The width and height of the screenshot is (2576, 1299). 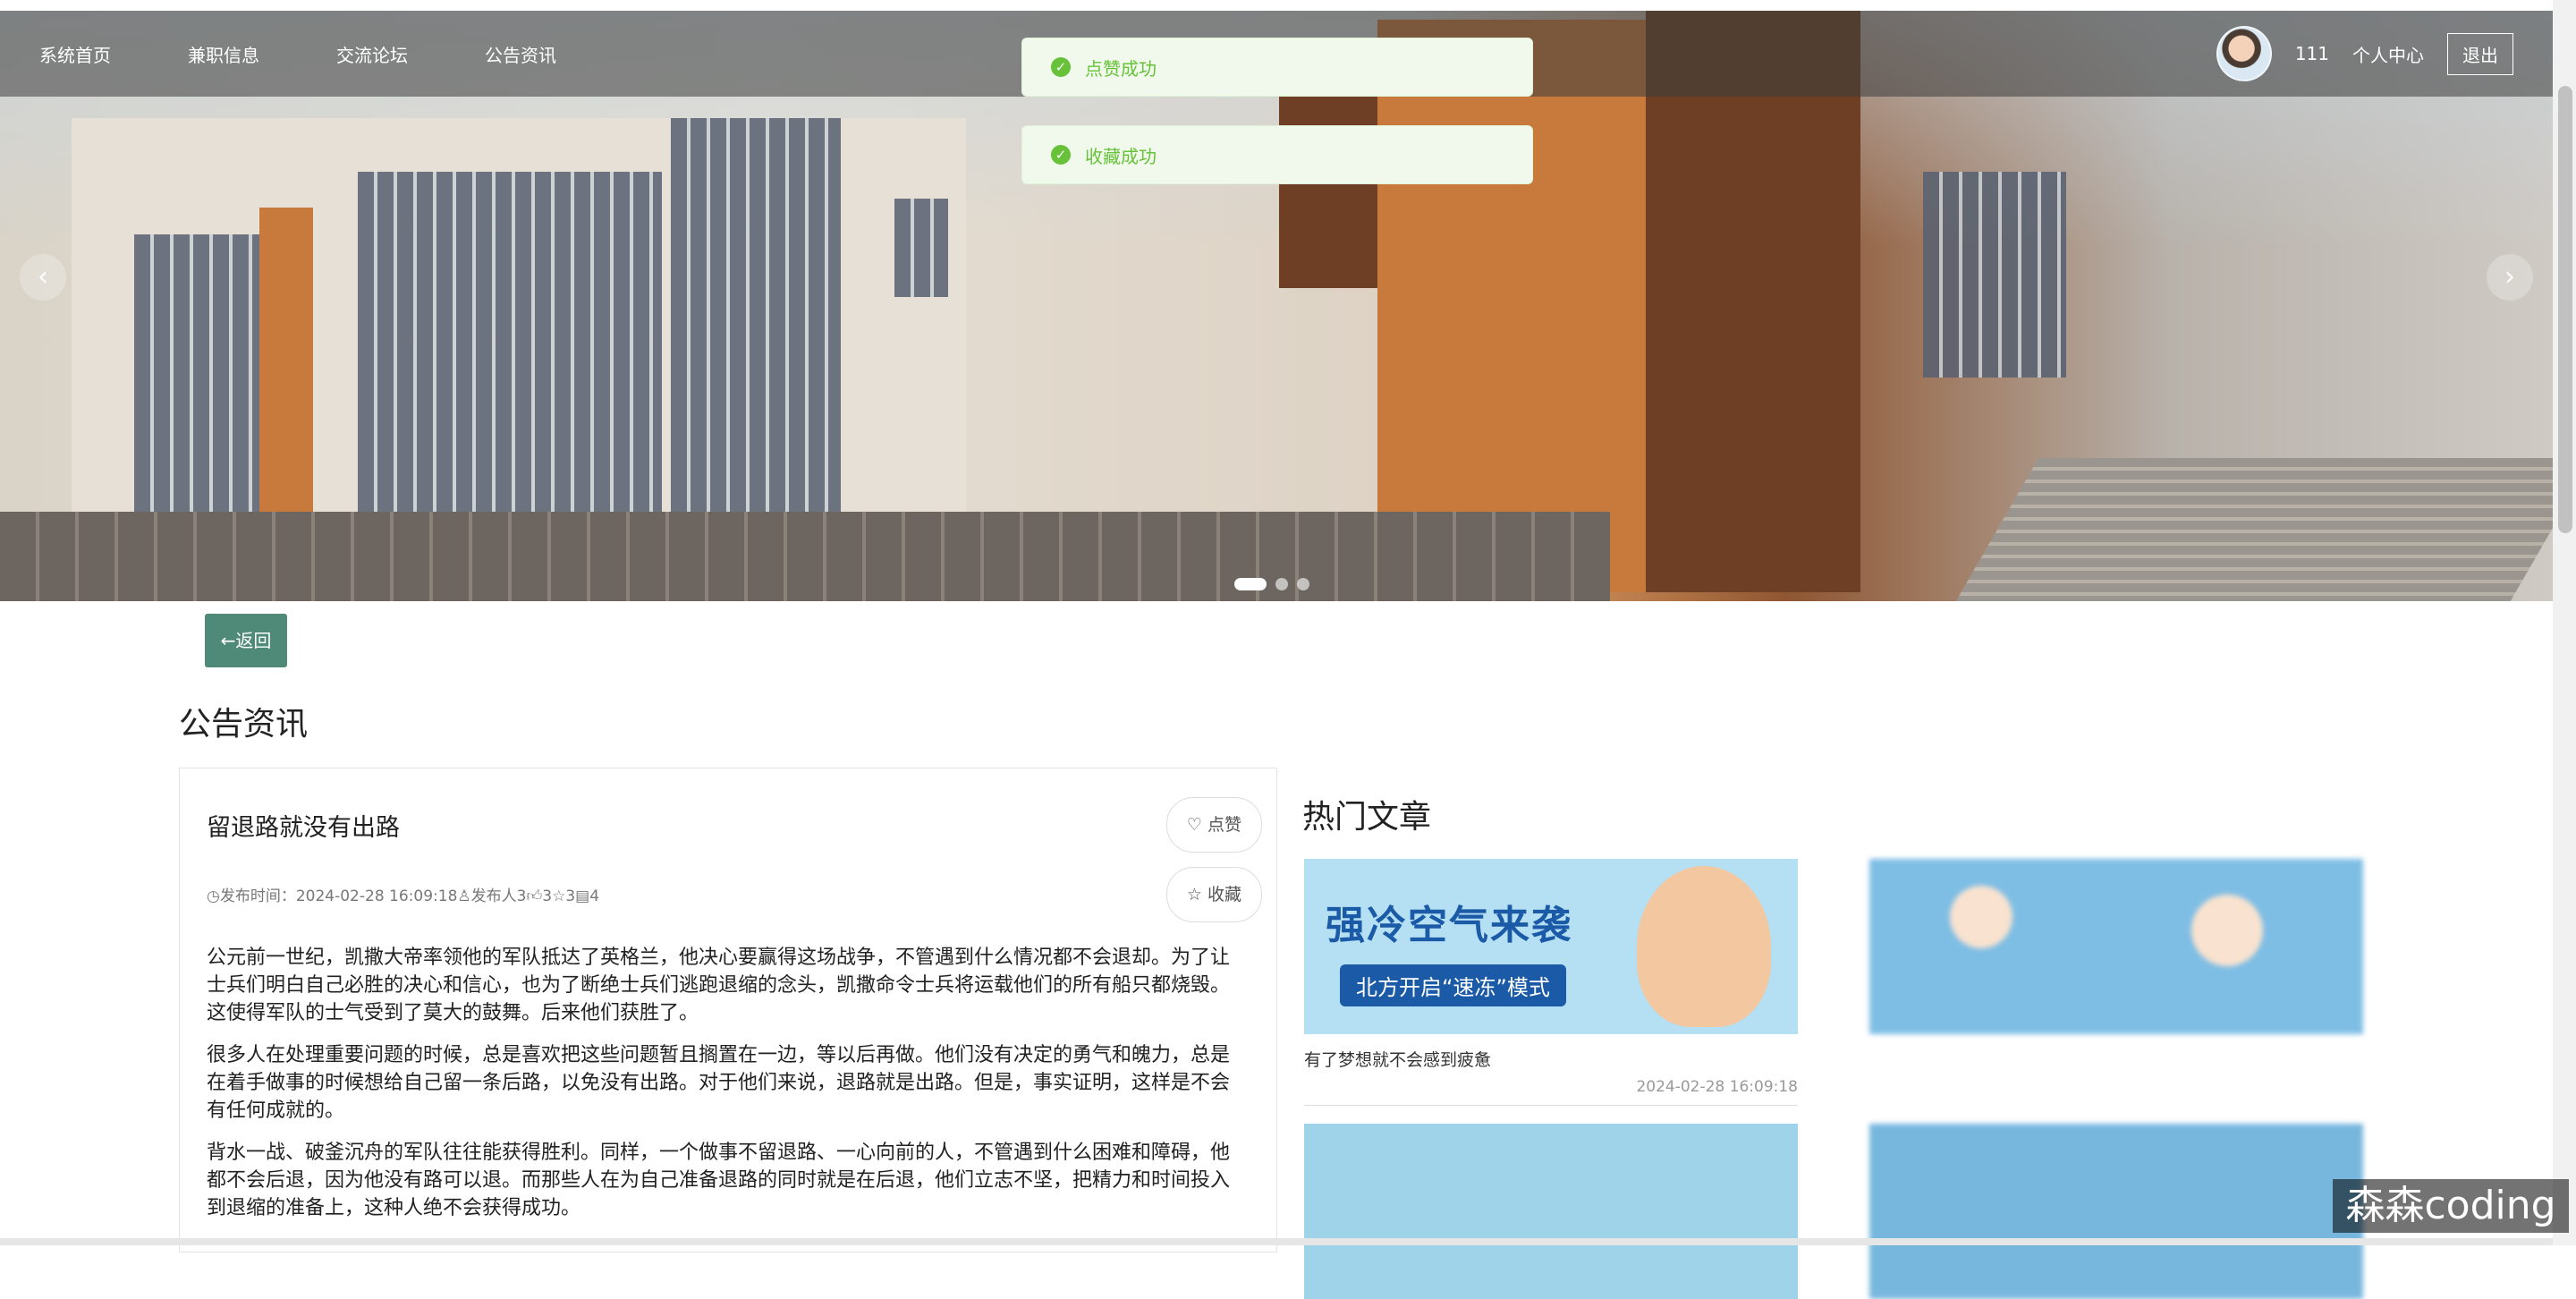 I want to click on toast-text: 收藏成功, so click(x=1121, y=156).